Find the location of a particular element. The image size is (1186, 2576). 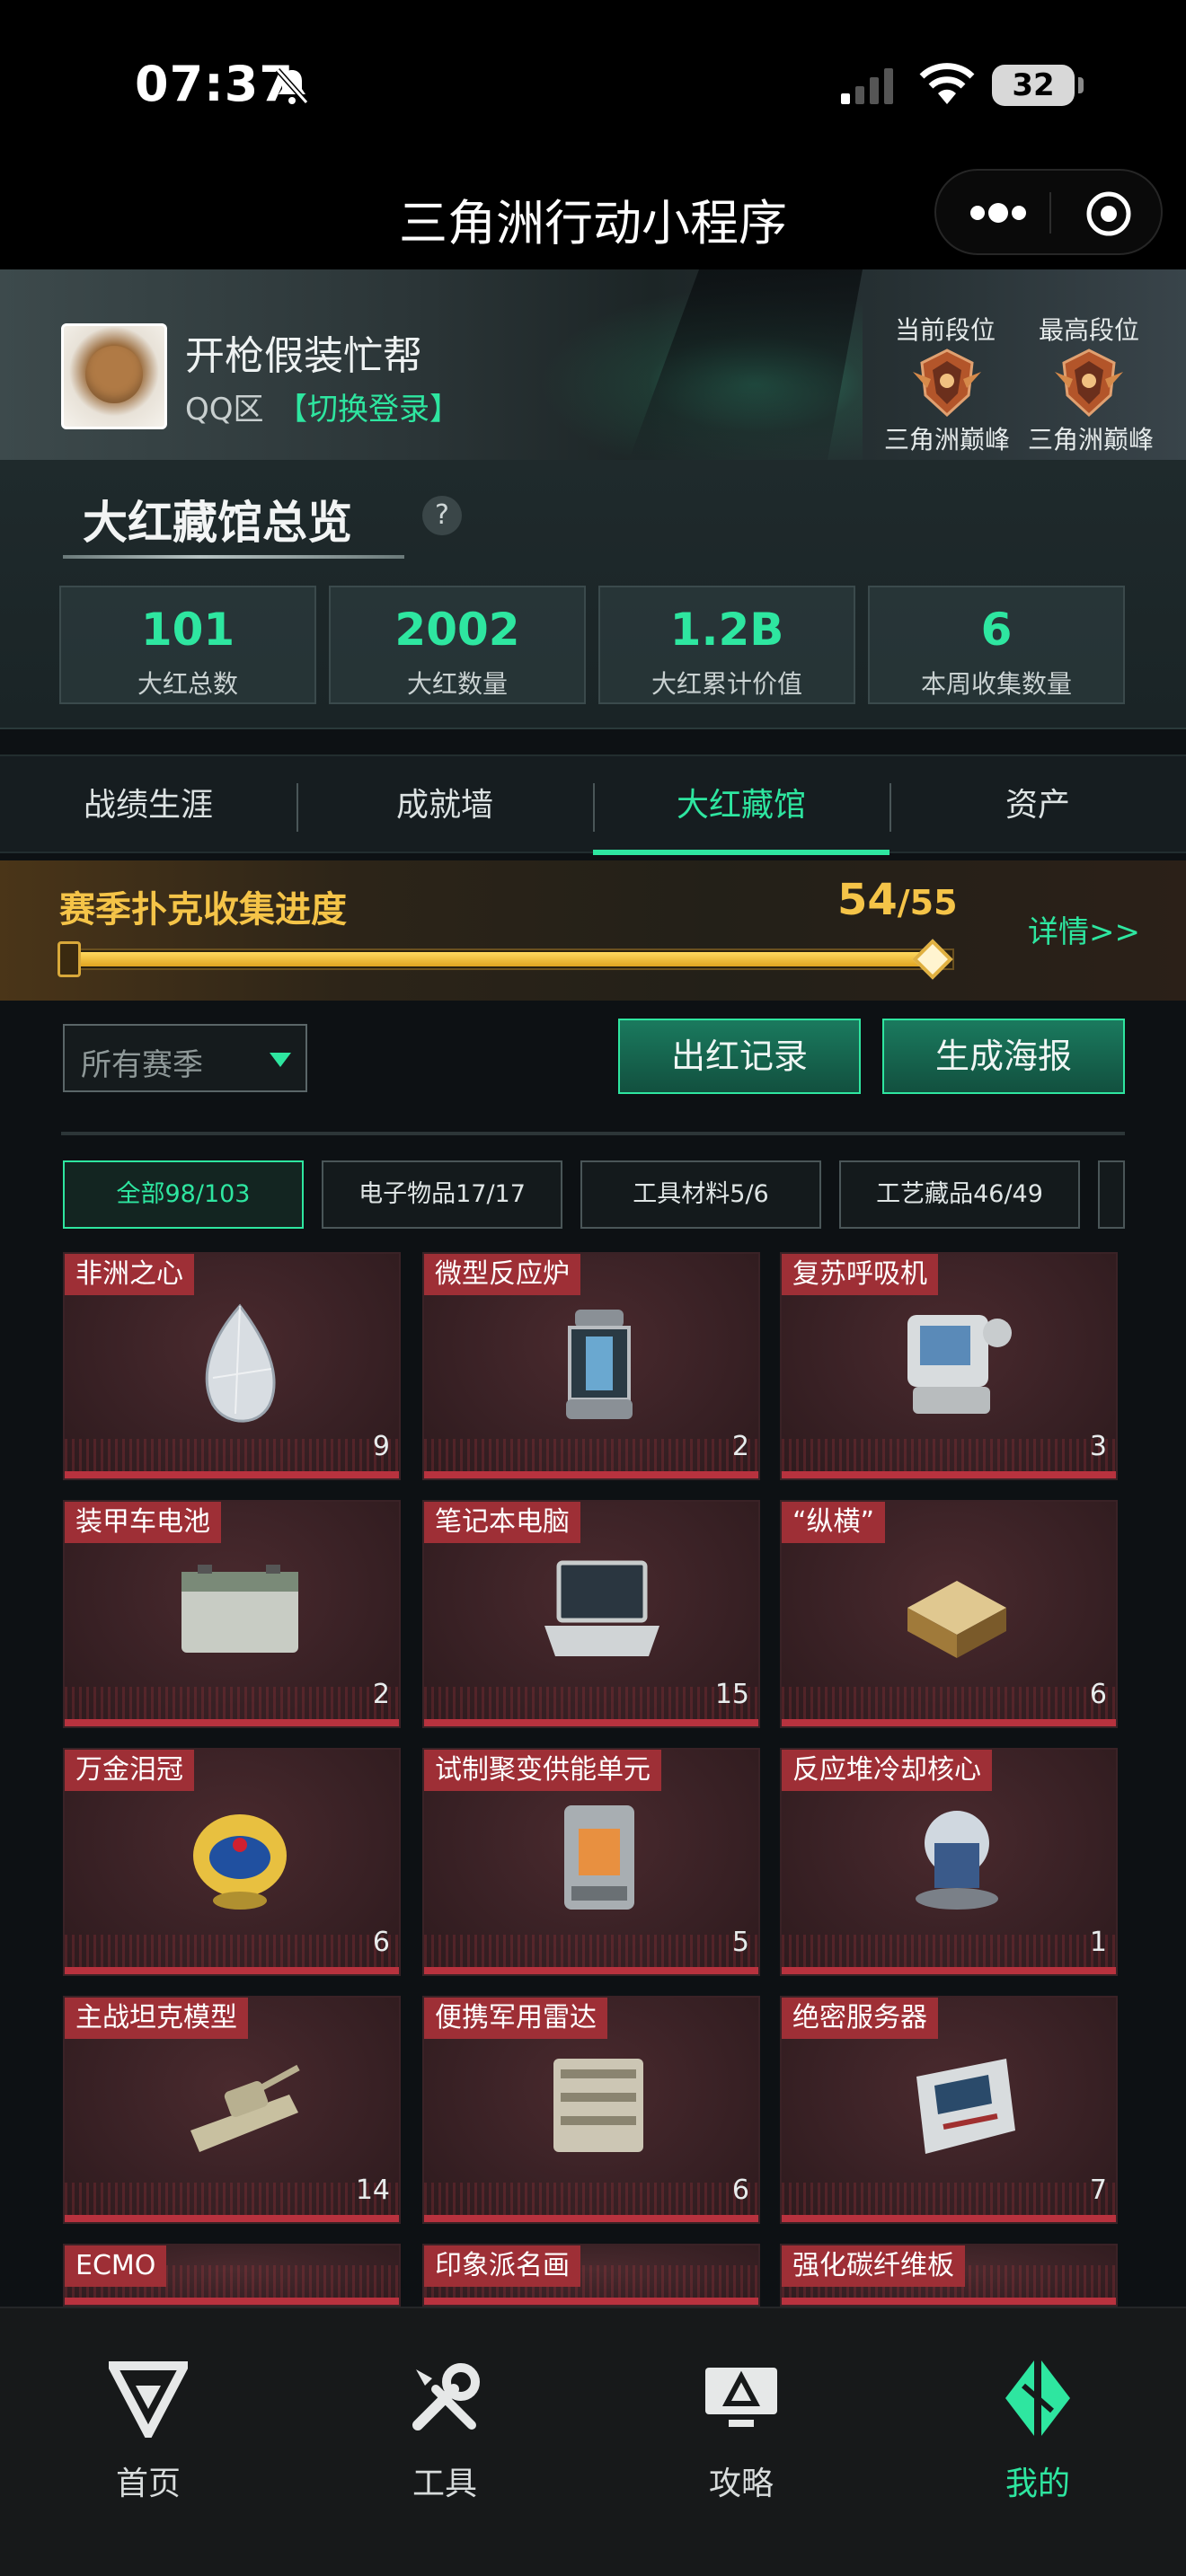

battery-cap is located at coordinates (1081, 85).